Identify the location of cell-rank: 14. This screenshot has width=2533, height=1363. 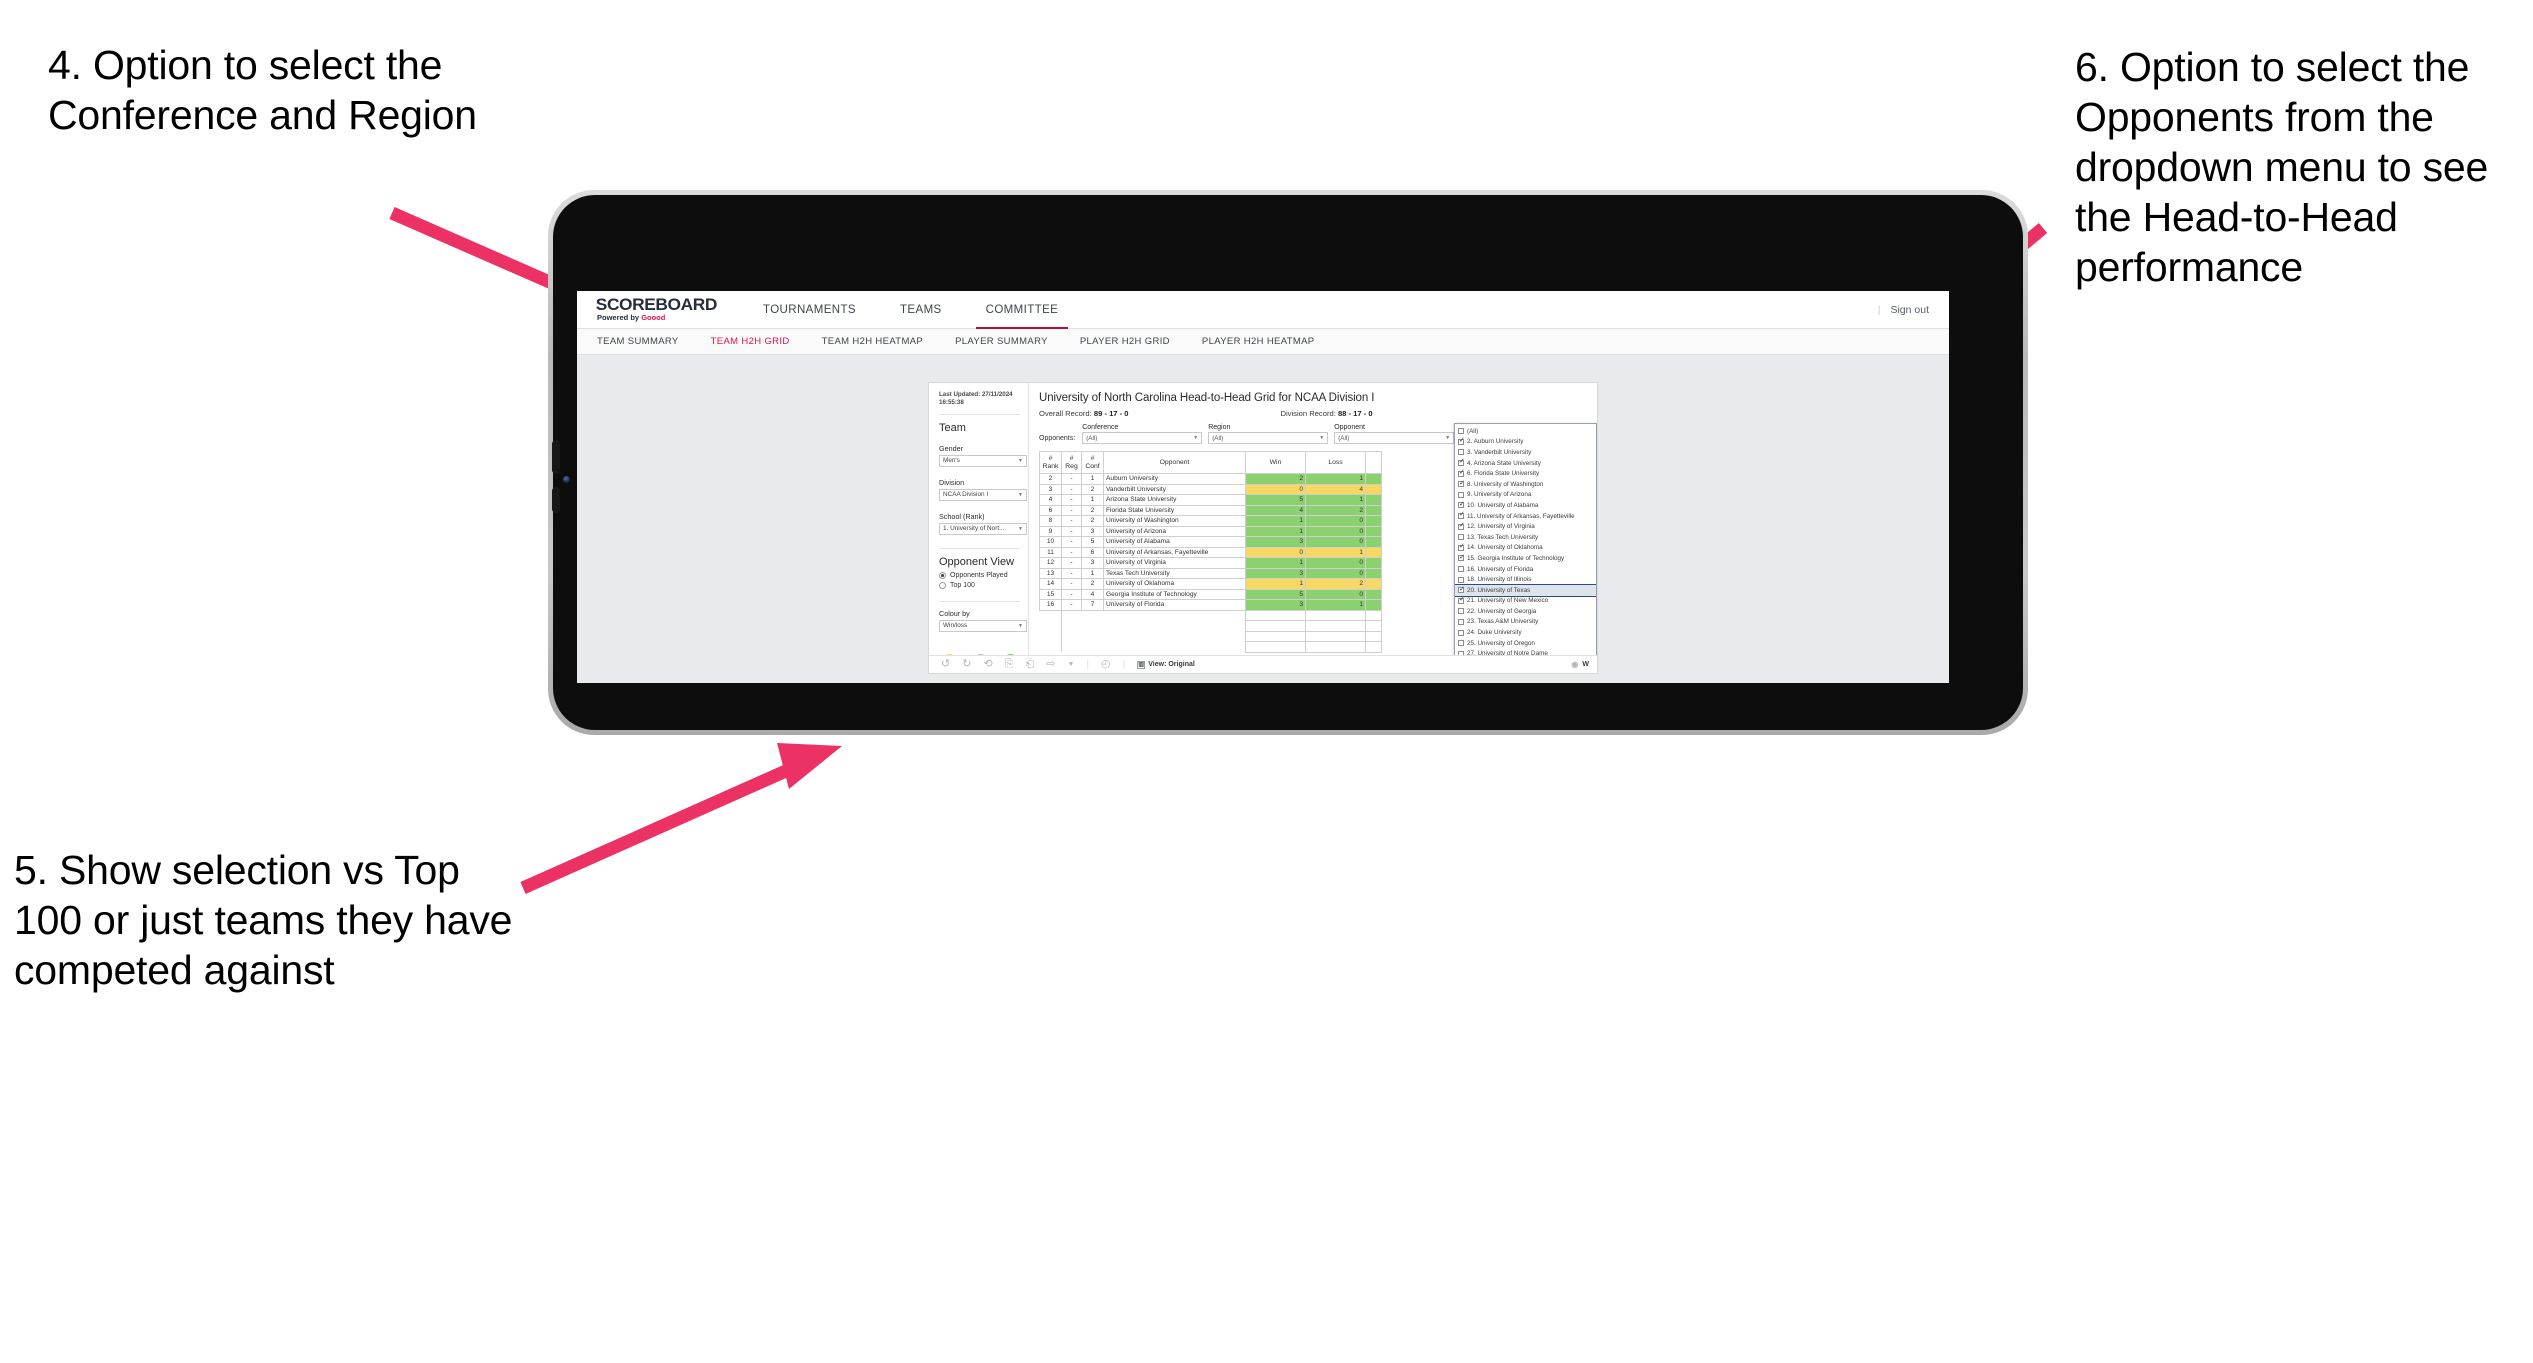
(1050, 584).